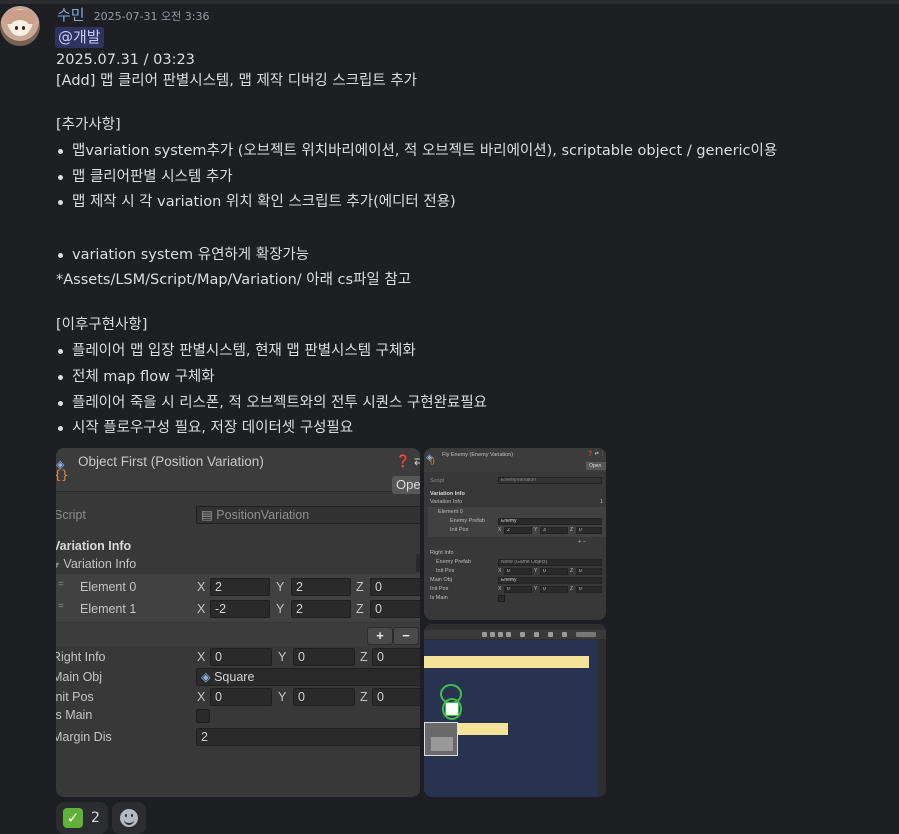  Describe the element at coordinates (550, 521) in the screenshot. I see `enemy-prefab-field: Enemy` at that location.